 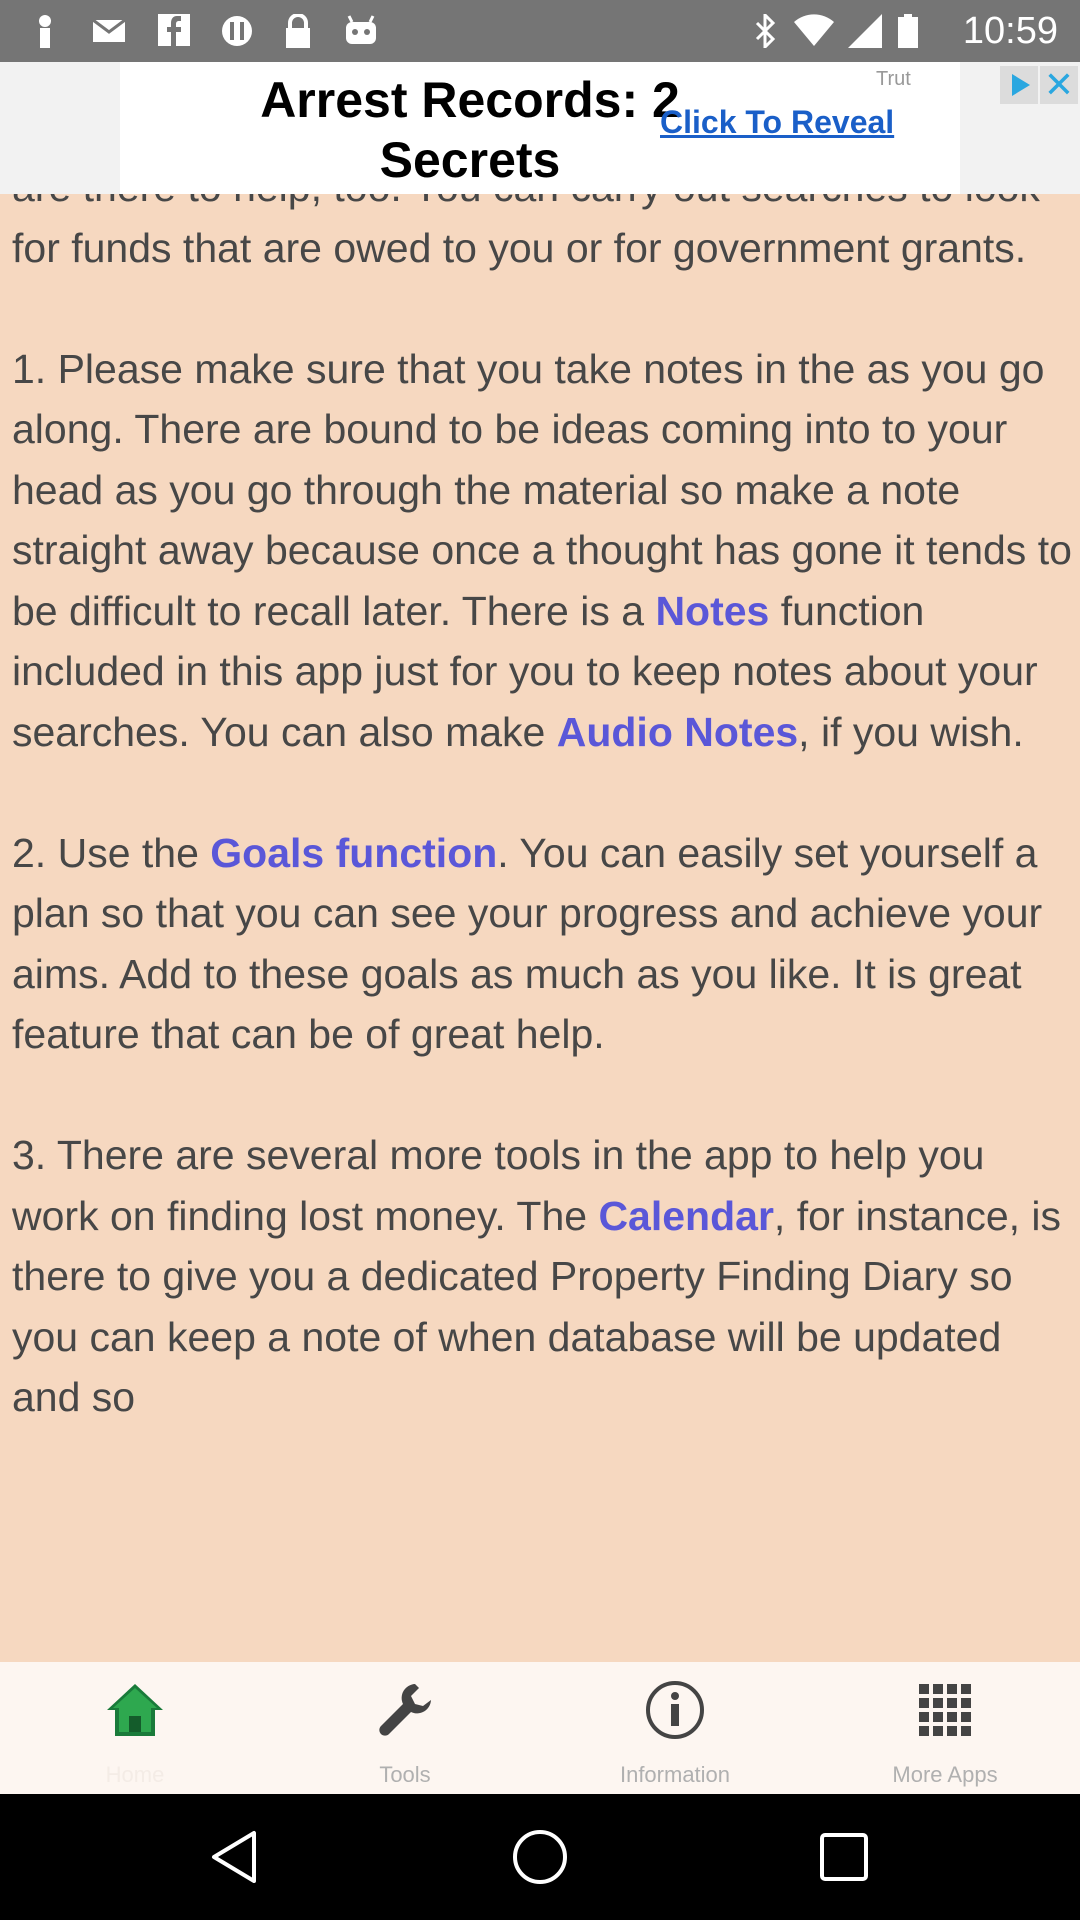 I want to click on tab-home: Home, so click(x=135, y=1728).